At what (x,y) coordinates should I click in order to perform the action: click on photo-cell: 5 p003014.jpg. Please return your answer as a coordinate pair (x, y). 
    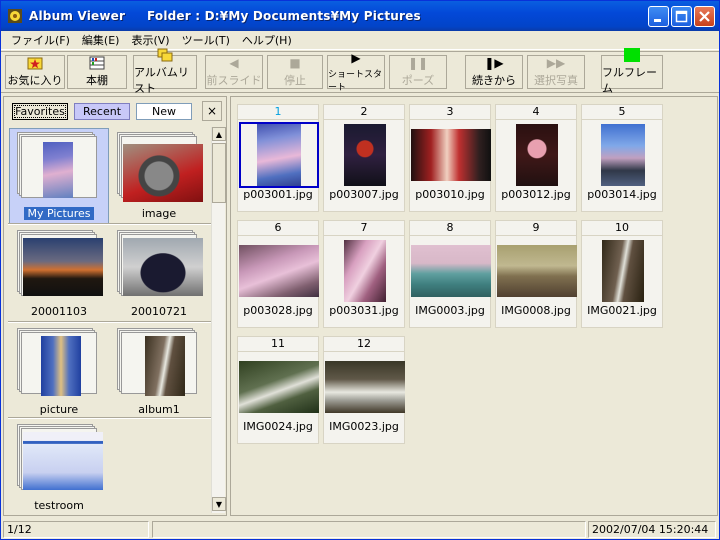
    Looking at the image, I should click on (622, 158).